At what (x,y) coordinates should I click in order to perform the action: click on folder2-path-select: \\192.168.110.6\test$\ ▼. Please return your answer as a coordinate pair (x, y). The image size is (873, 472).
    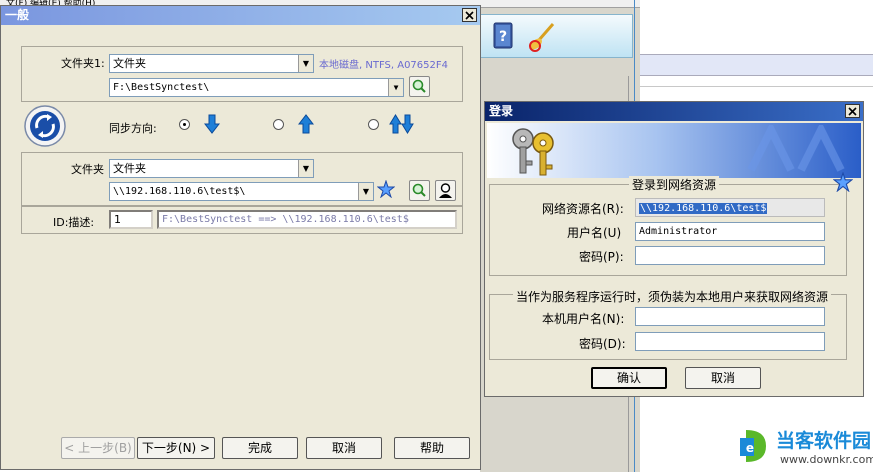
    Looking at the image, I should click on (241, 191).